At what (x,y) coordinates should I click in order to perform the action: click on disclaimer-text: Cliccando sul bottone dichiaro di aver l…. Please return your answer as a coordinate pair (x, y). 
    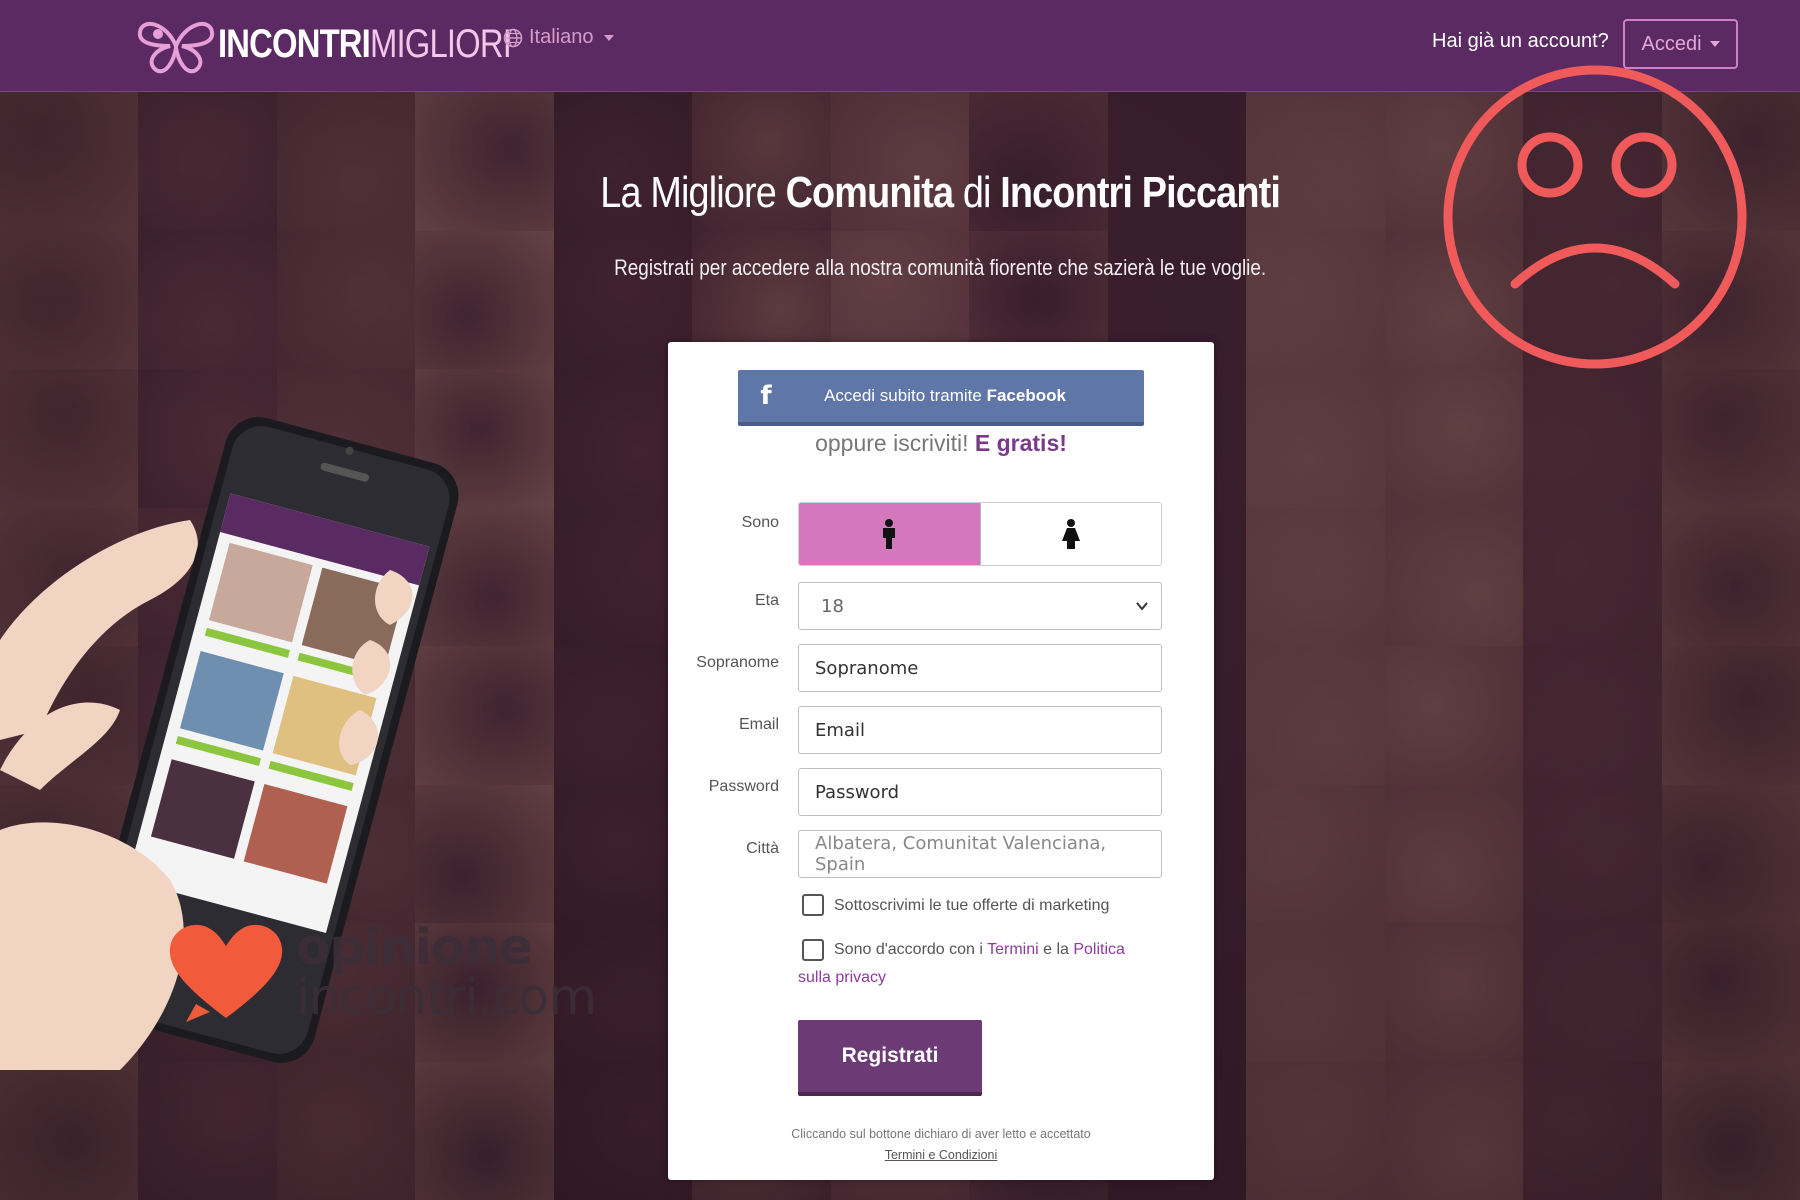
    Looking at the image, I should click on (941, 1134).